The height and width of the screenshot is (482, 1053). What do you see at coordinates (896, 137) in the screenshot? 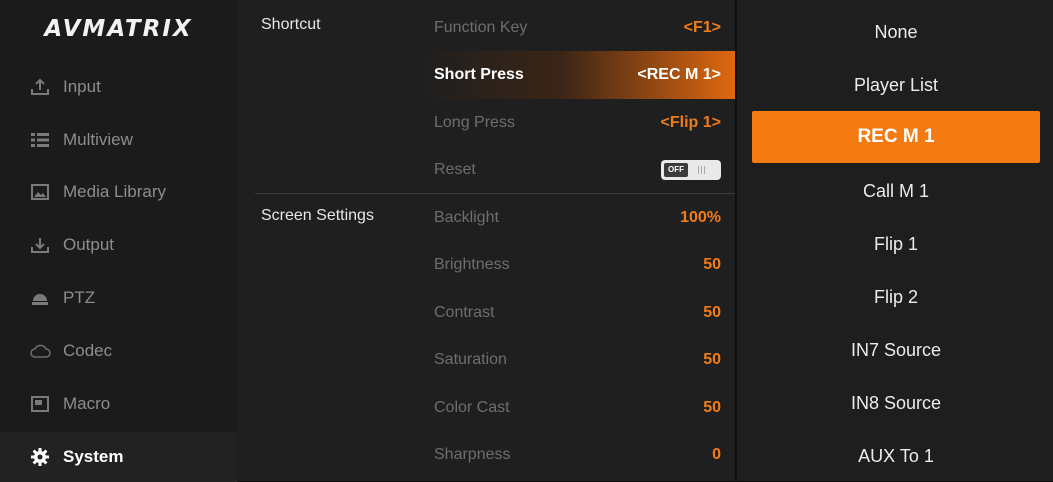
I see `option-rec-m-1: REC M 1` at bounding box center [896, 137].